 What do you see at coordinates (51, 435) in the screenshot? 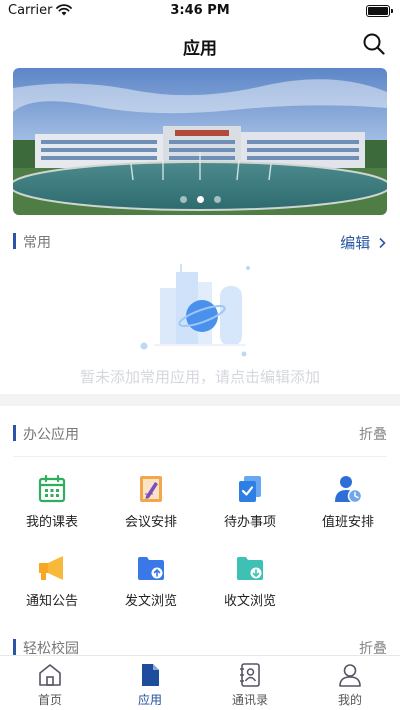
I see `office-title: 办公应用` at bounding box center [51, 435].